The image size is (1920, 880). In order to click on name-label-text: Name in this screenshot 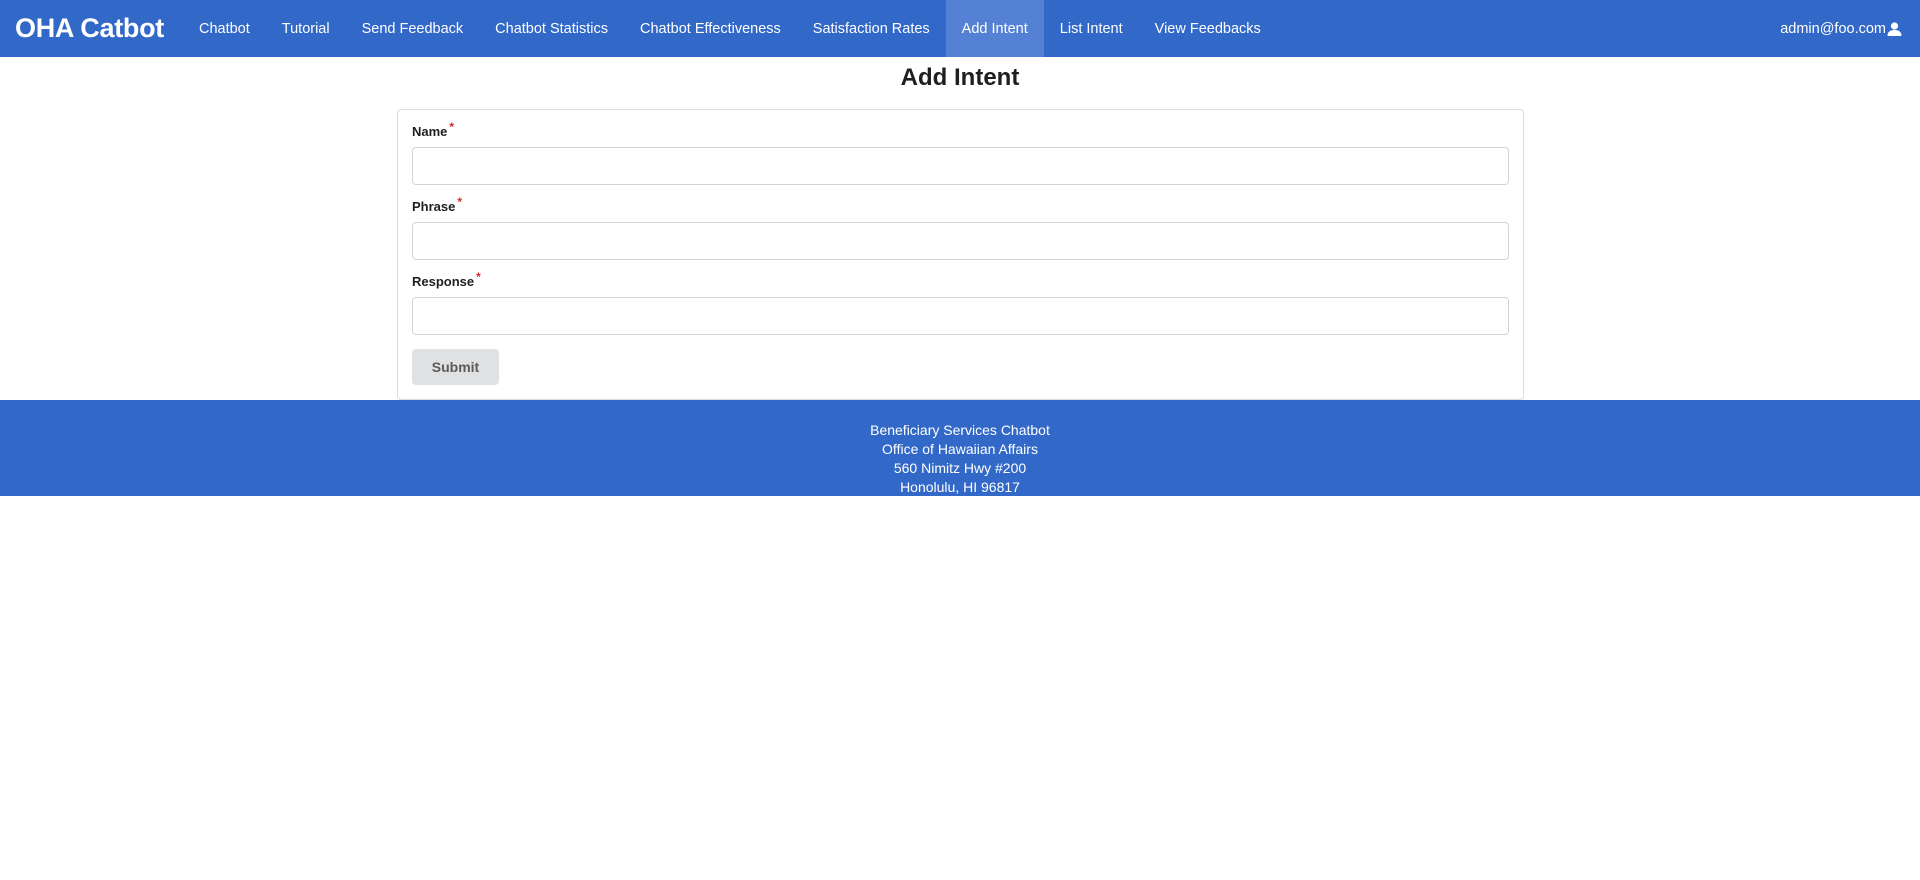, I will do `click(430, 131)`.